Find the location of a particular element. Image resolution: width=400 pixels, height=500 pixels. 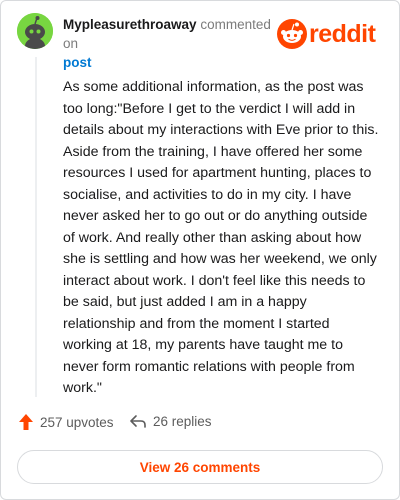

view-comments-button: View 26 comments is located at coordinates (200, 467).